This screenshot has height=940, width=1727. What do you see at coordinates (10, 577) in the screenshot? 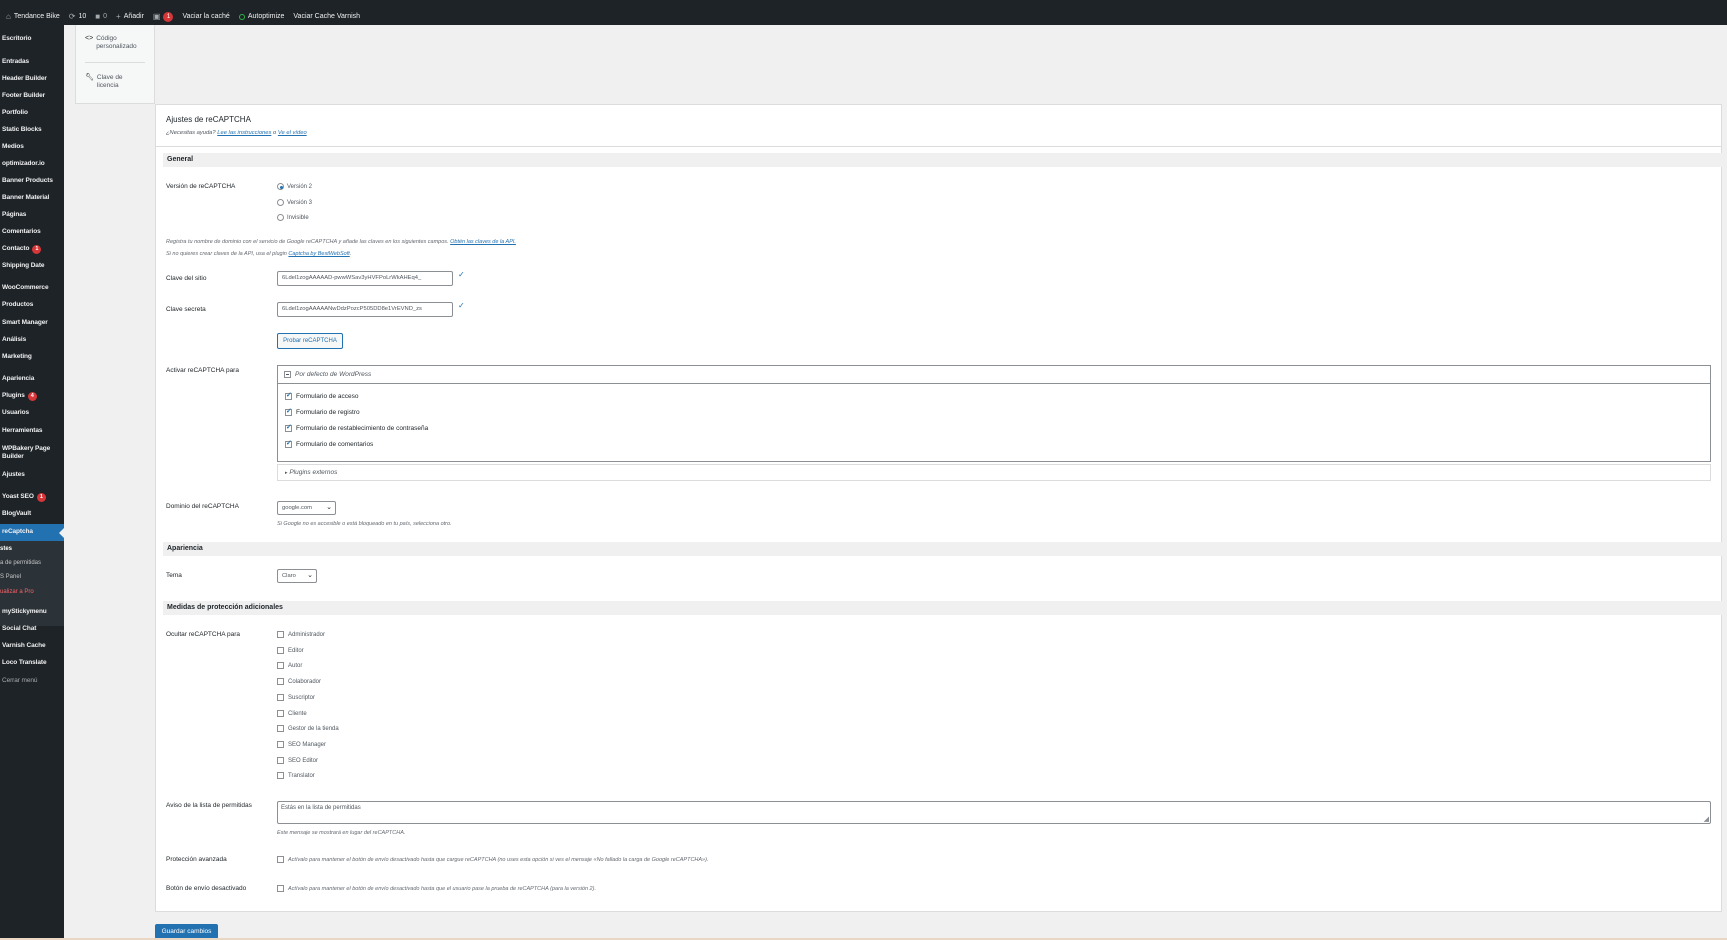
I see `submenu-bws-panel: S Panel` at bounding box center [10, 577].